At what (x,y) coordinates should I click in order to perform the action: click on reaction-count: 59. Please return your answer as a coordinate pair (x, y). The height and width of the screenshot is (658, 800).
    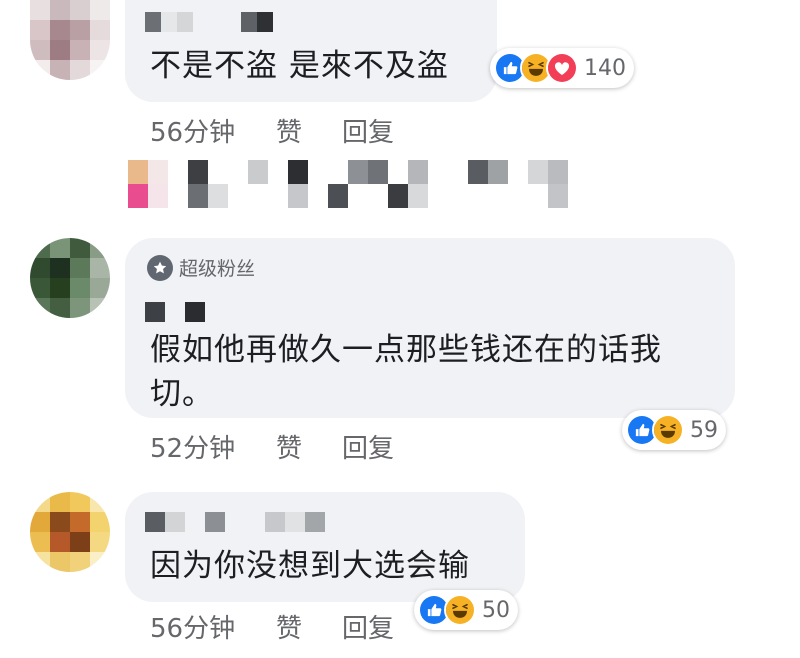
    Looking at the image, I should click on (704, 430).